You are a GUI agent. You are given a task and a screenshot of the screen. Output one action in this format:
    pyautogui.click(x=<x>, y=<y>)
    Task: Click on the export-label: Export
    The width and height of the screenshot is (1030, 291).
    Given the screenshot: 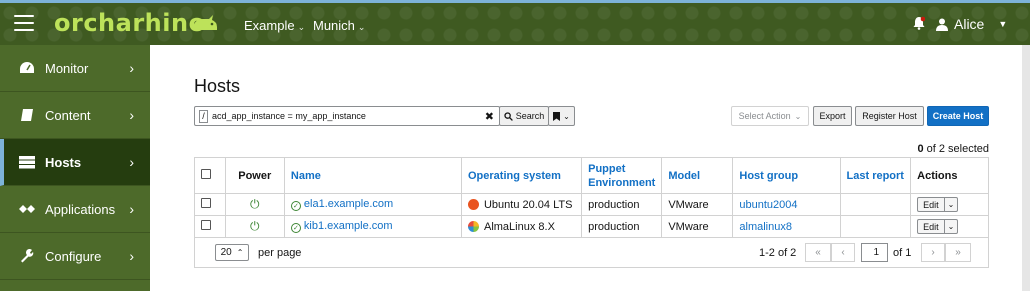 What is the action you would take?
    pyautogui.click(x=832, y=116)
    